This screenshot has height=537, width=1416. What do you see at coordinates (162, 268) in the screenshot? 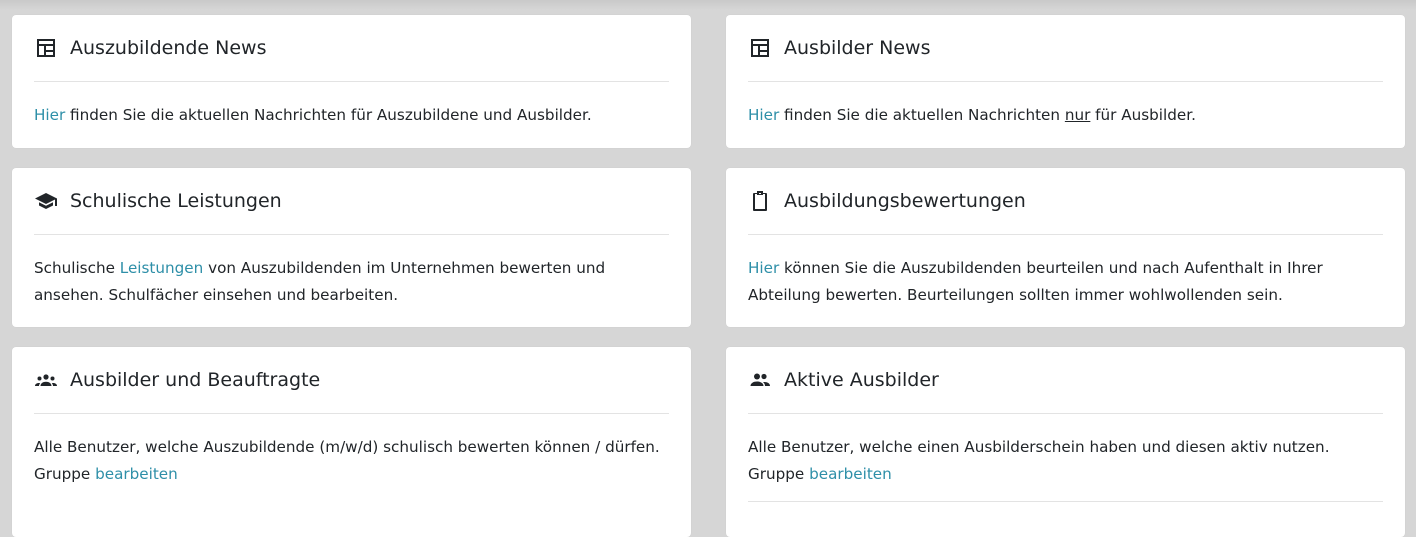
I see `leistungen-link: Leistungen` at bounding box center [162, 268].